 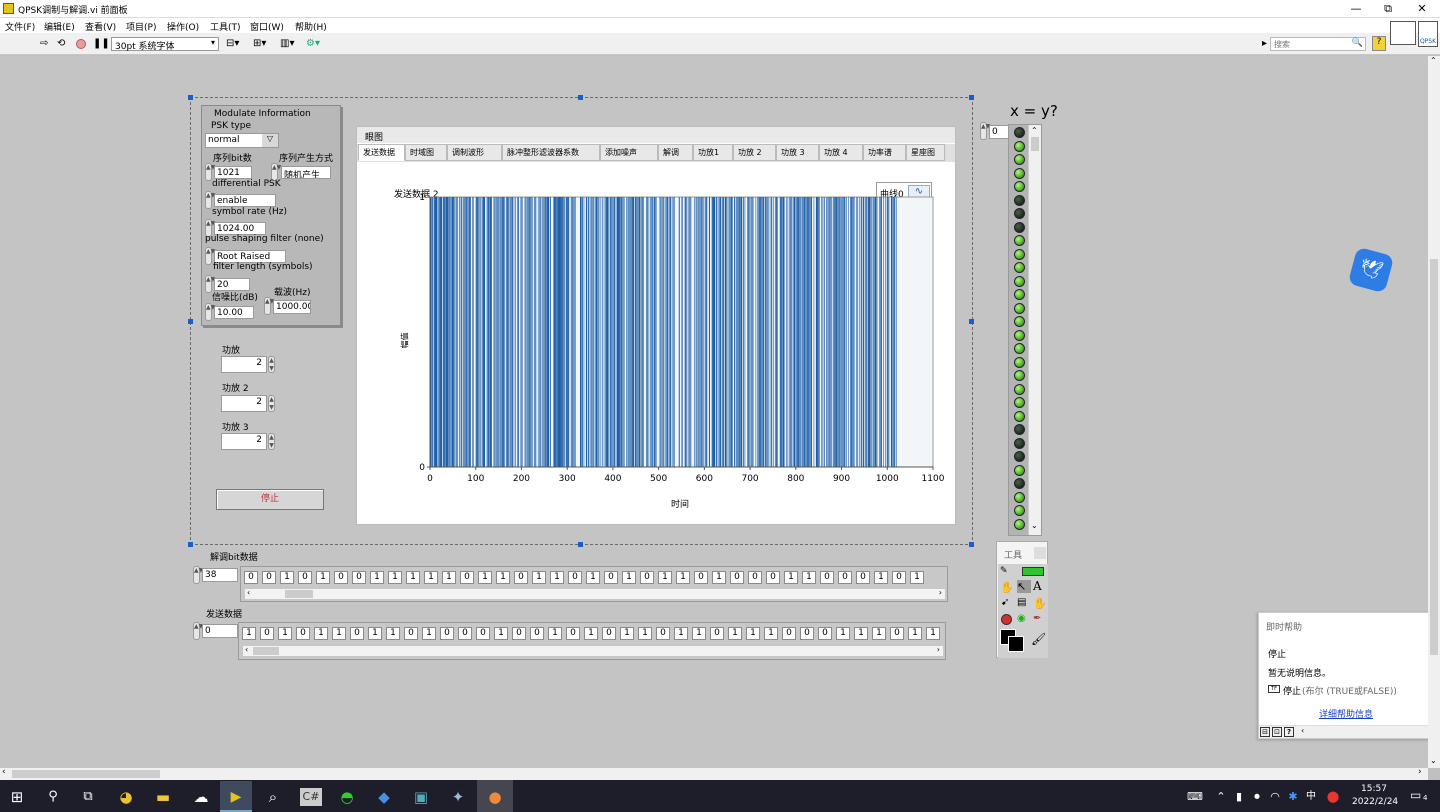 I want to click on amp2-stepper: ▲ ▼, so click(x=271, y=403).